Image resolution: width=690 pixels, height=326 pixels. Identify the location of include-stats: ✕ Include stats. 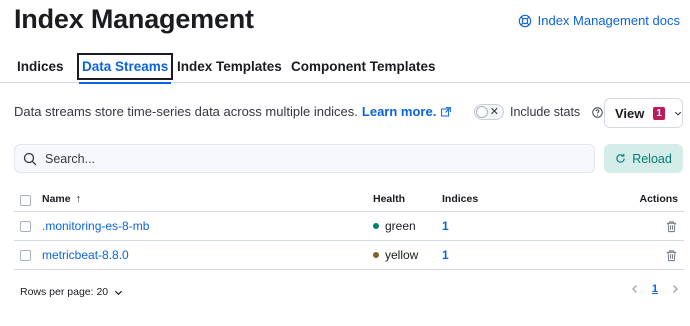
(538, 112).